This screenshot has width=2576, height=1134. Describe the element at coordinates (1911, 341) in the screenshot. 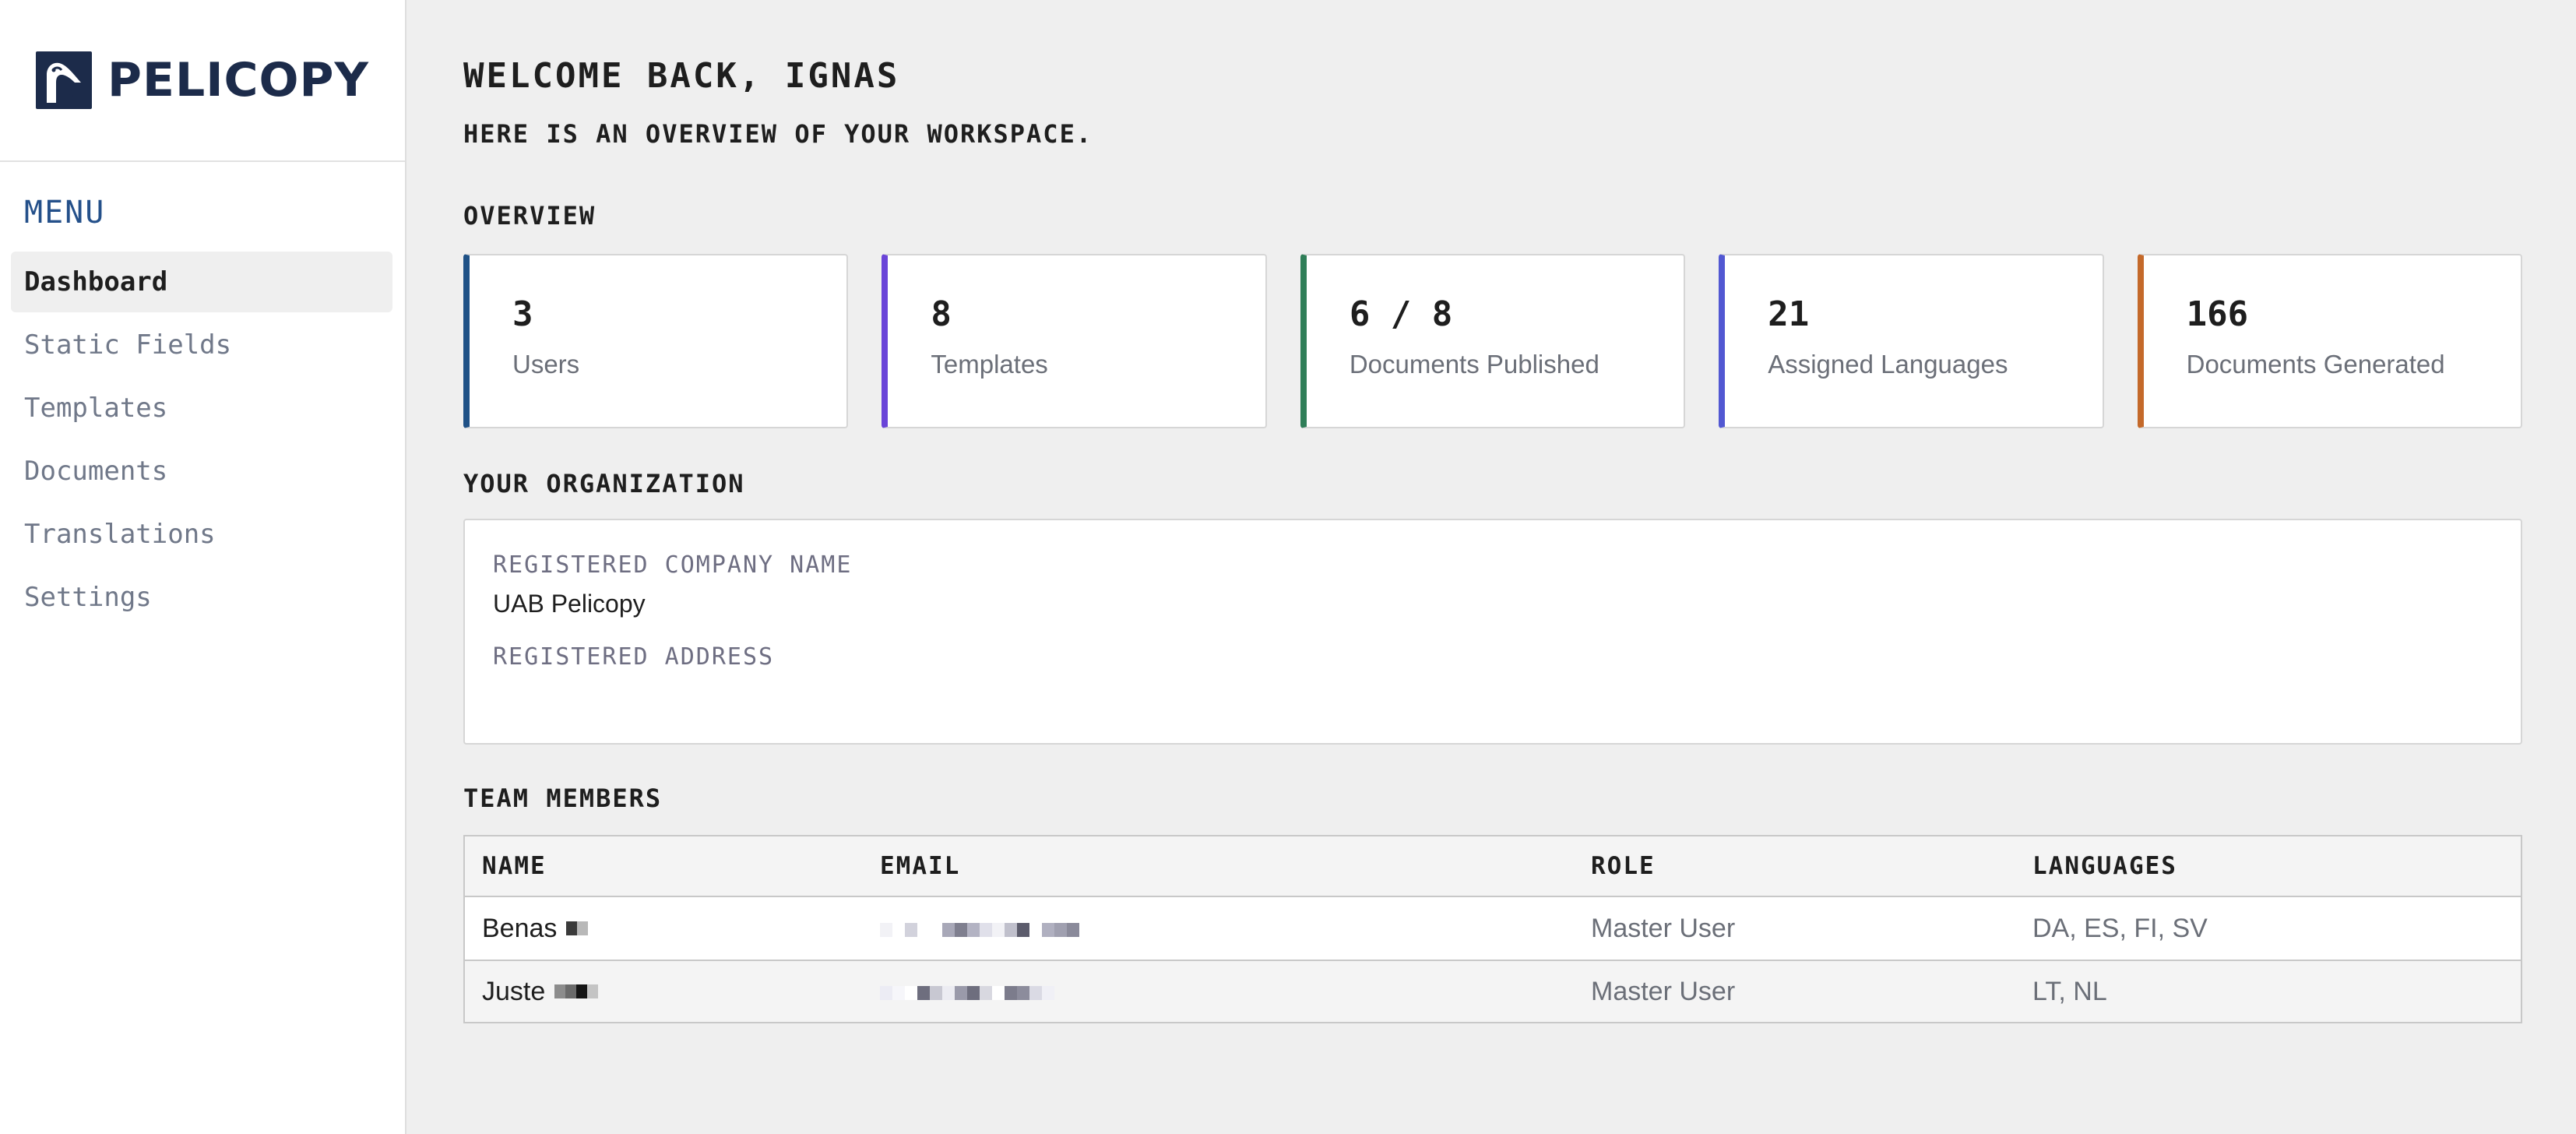

I see `stat-card-assigned-languages: 21 Assigned Languages` at that location.